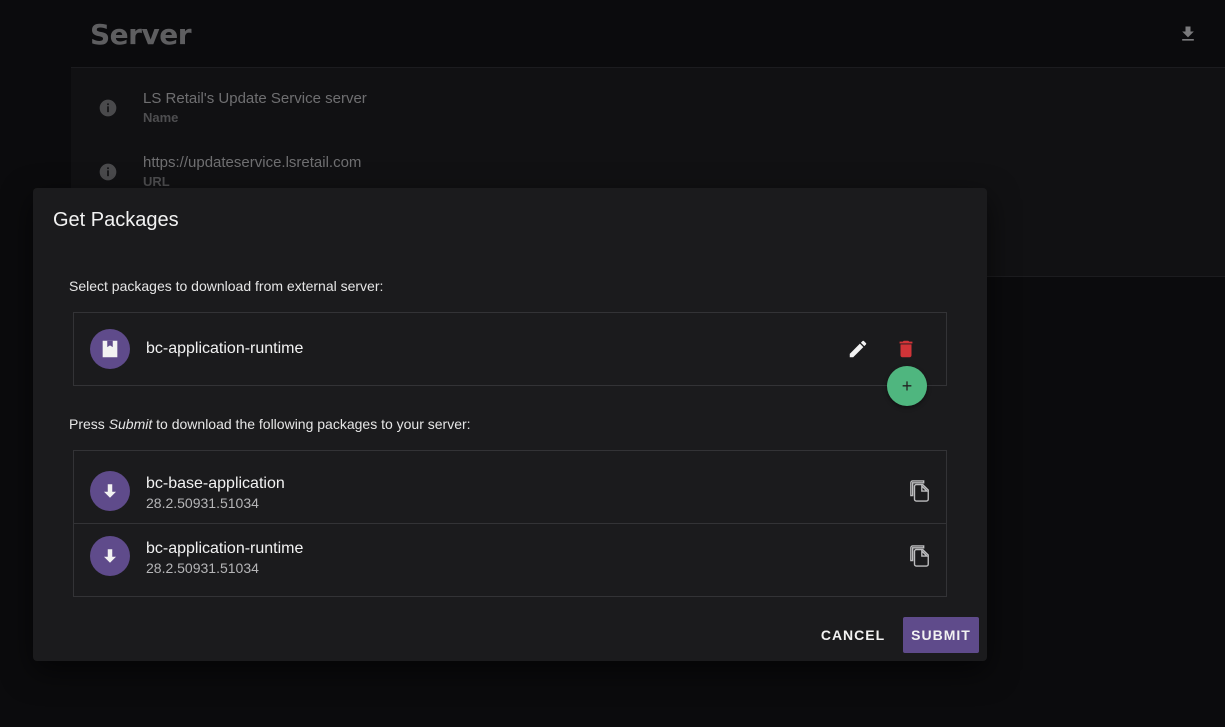  I want to click on download-icon, so click(1188, 34).